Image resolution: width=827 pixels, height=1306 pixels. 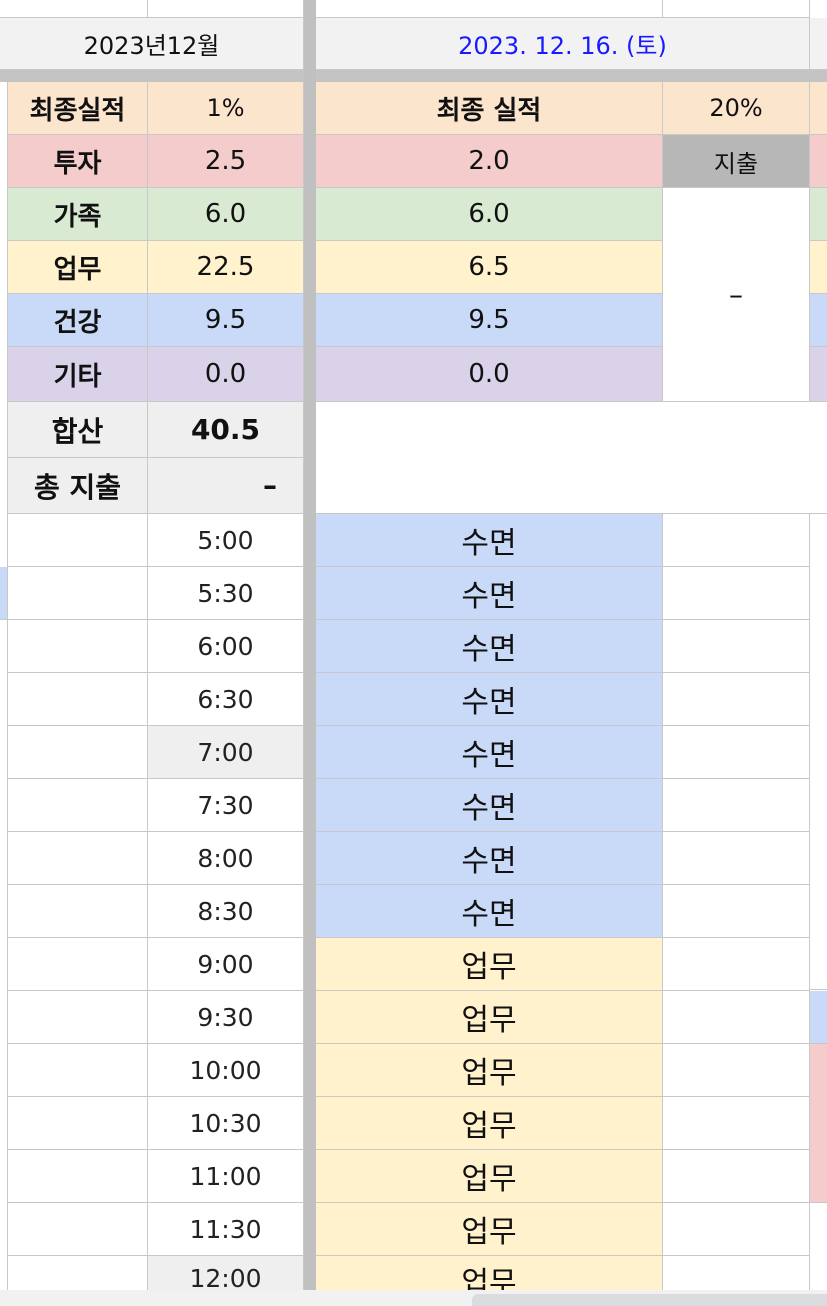 What do you see at coordinates (226, 320) in the screenshot?
I see `category-health-total: 9.5` at bounding box center [226, 320].